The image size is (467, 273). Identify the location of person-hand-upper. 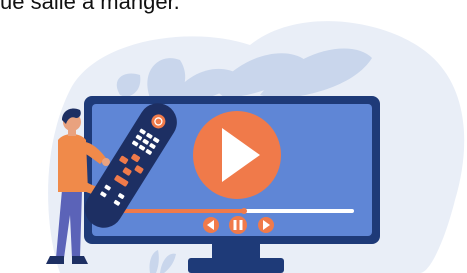
(106, 162).